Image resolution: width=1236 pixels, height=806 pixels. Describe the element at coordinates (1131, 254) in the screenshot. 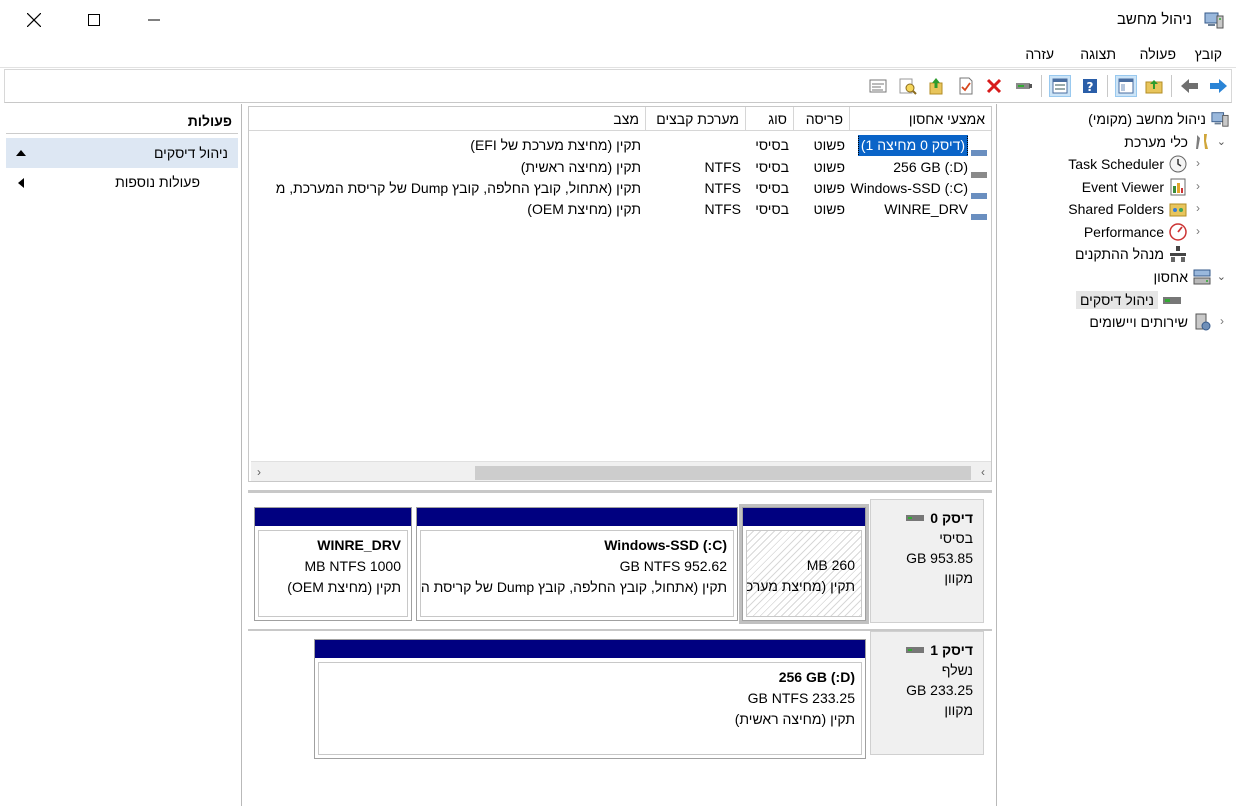

I see `tree-item-device-manager: מנהל ההתקנים` at that location.